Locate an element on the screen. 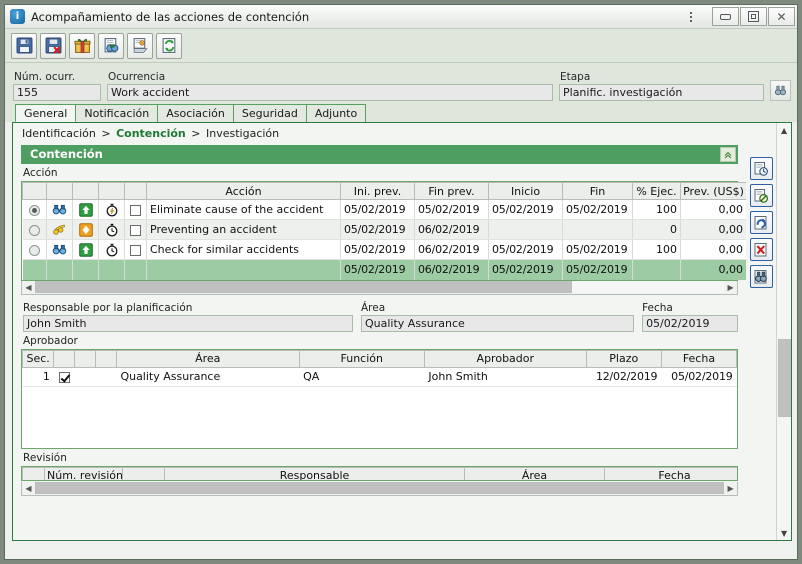 This screenshot has width=802, height=564. search-row-button is located at coordinates (761, 276).